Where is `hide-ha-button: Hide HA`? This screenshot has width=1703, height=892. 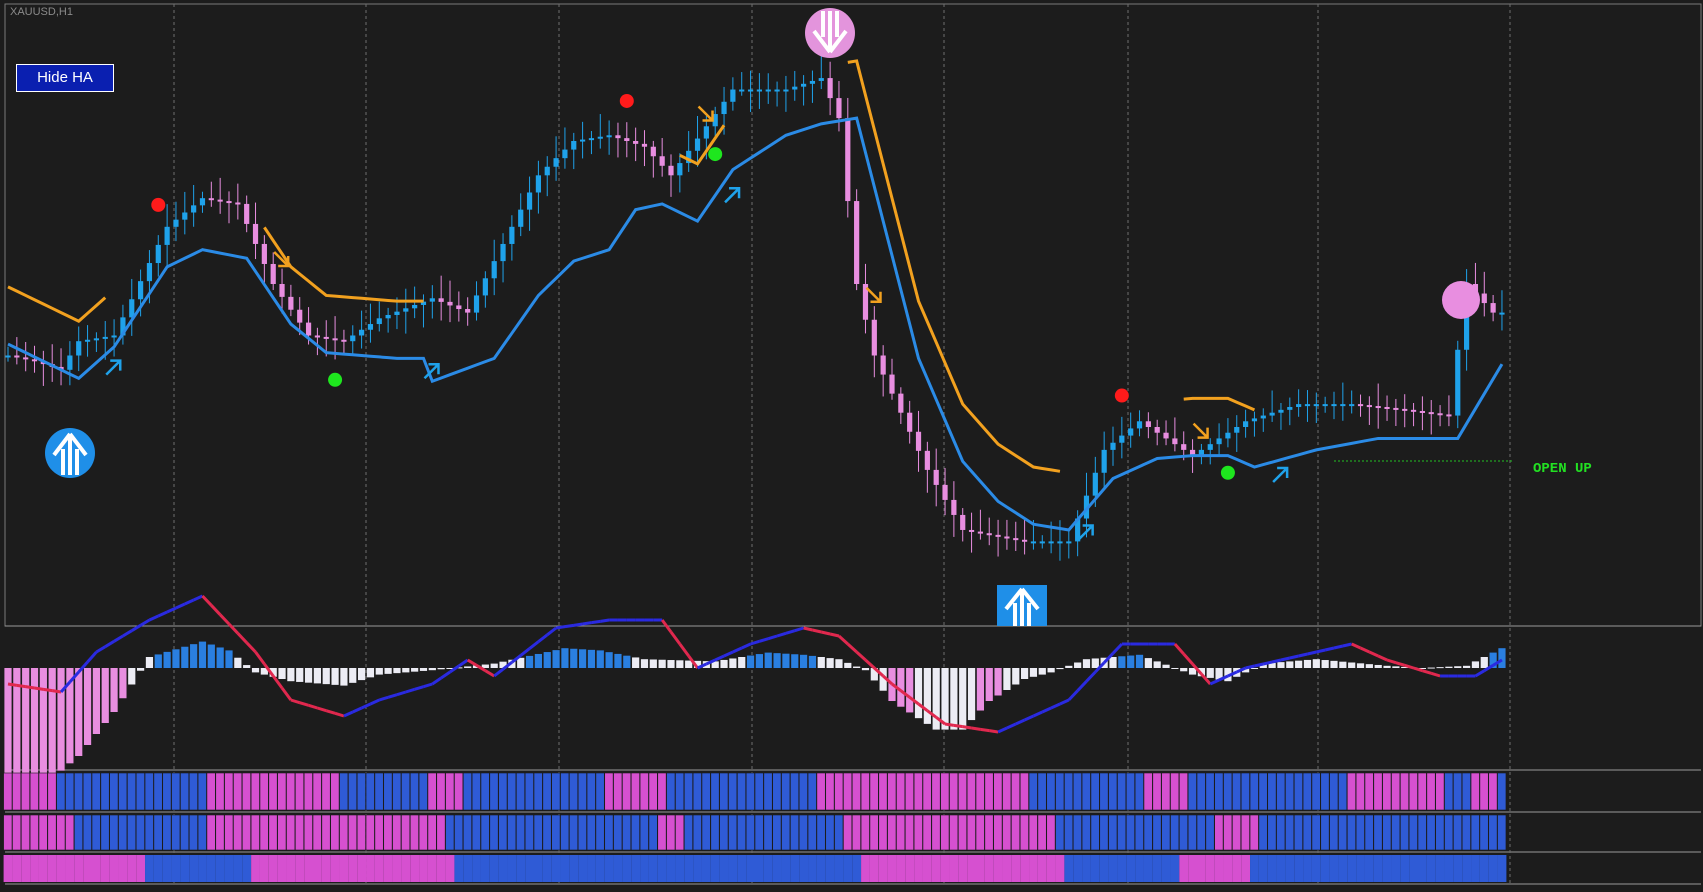
hide-ha-button: Hide HA is located at coordinates (65, 78).